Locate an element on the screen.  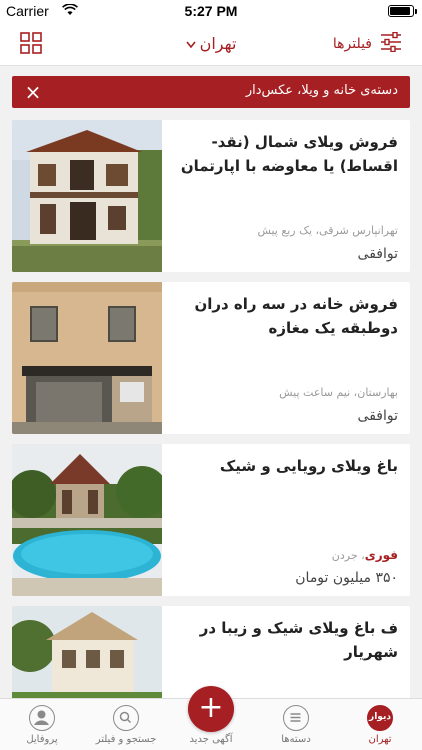
status-bar: Carrier 5:27 PM is located at coordinates (211, 11).